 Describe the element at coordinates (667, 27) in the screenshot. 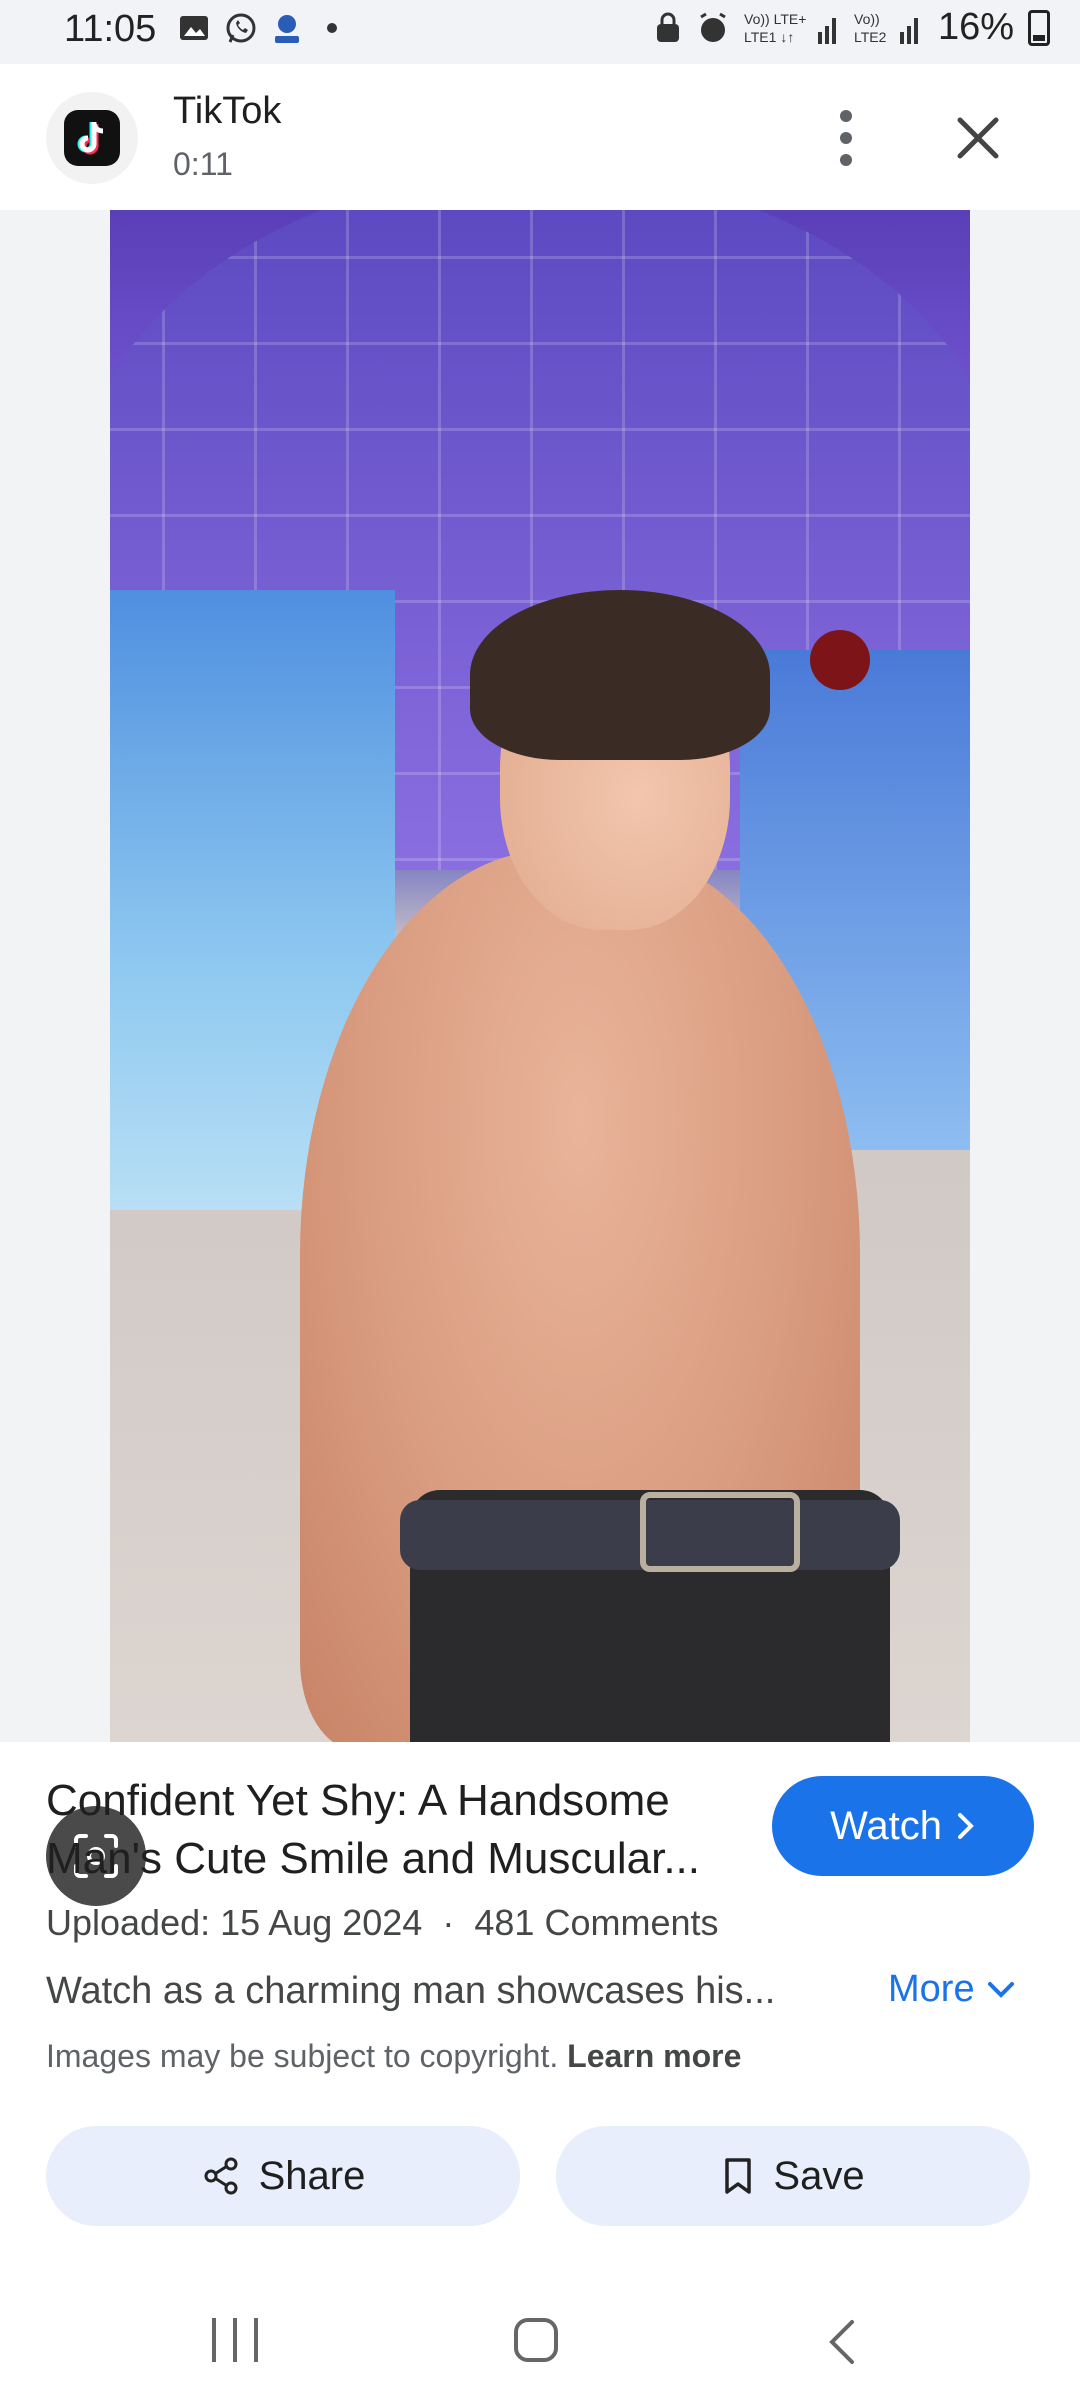

I see `lock-icon` at that location.